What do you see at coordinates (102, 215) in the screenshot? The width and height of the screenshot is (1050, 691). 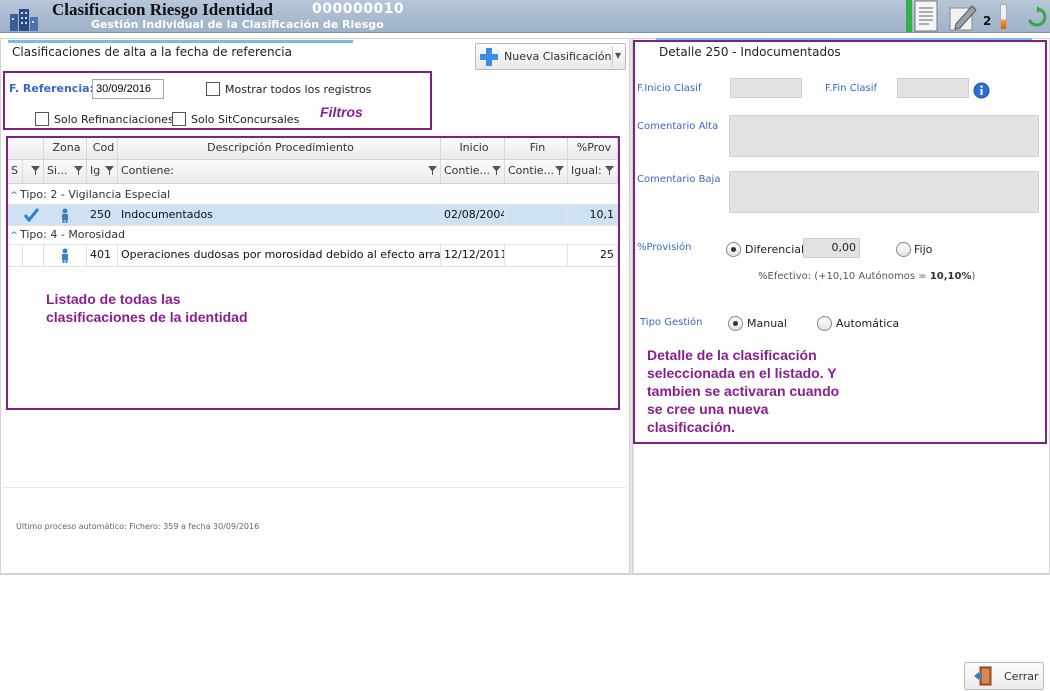 I see `row-cod: 250` at bounding box center [102, 215].